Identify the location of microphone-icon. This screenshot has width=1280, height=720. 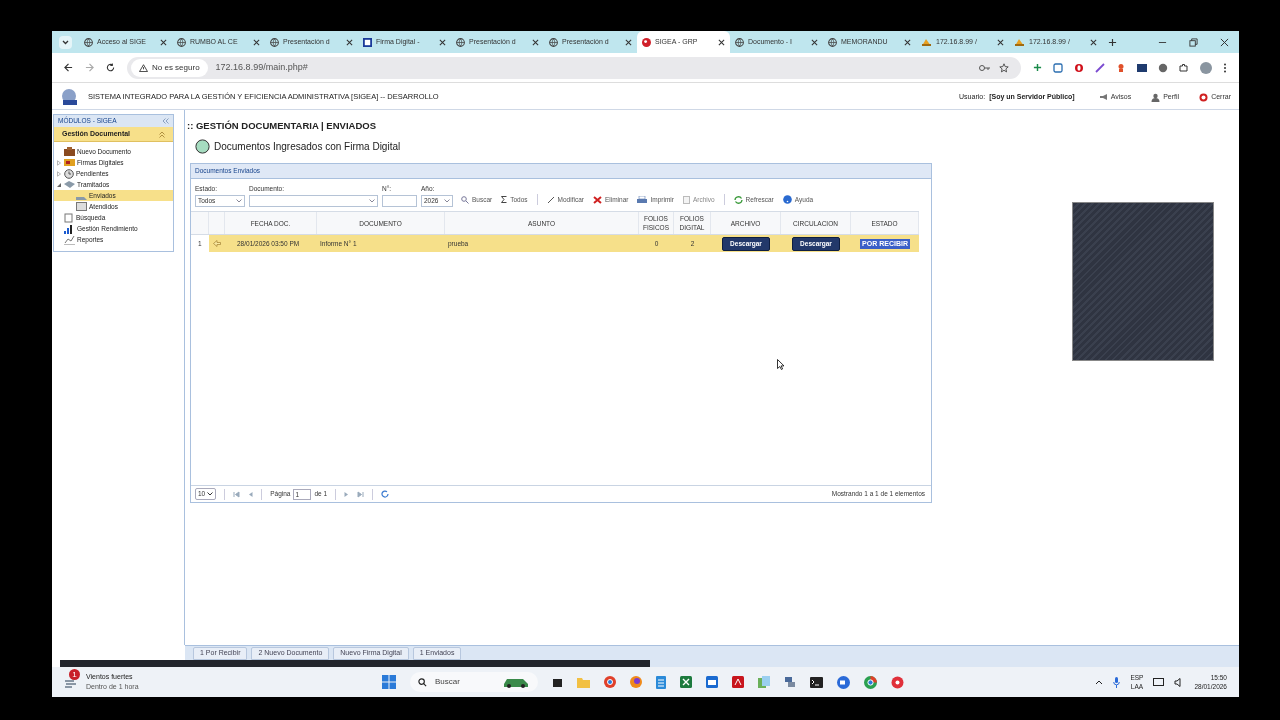
(1117, 682).